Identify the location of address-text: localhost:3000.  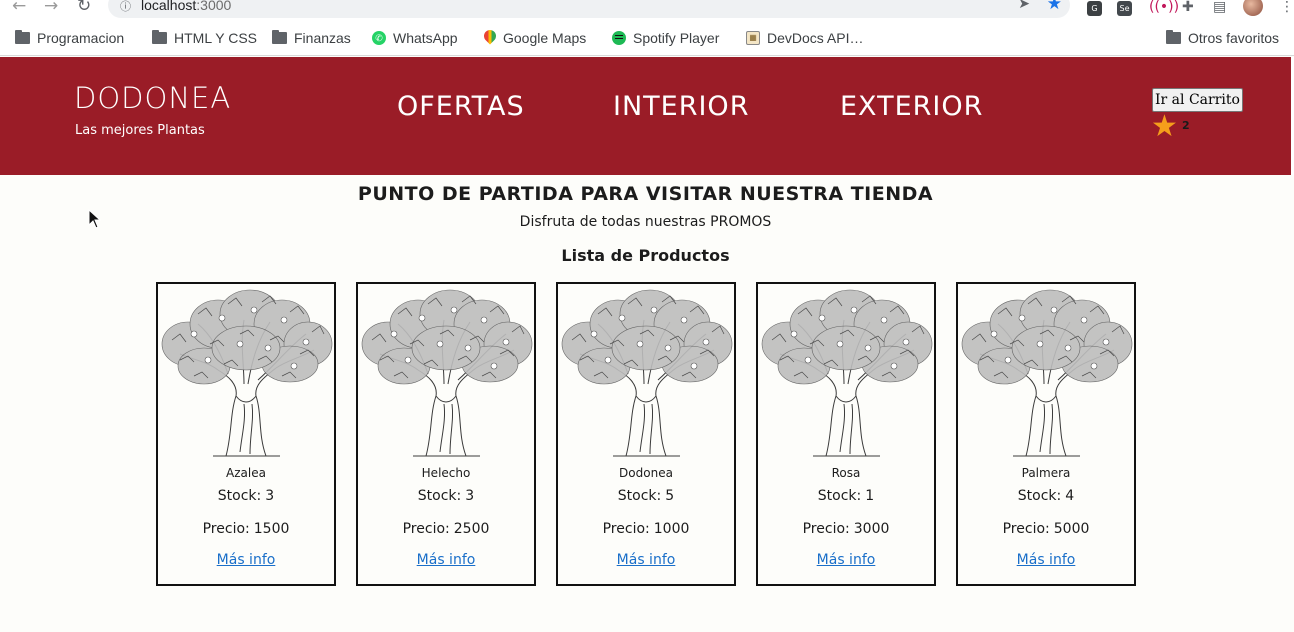
(186, 6).